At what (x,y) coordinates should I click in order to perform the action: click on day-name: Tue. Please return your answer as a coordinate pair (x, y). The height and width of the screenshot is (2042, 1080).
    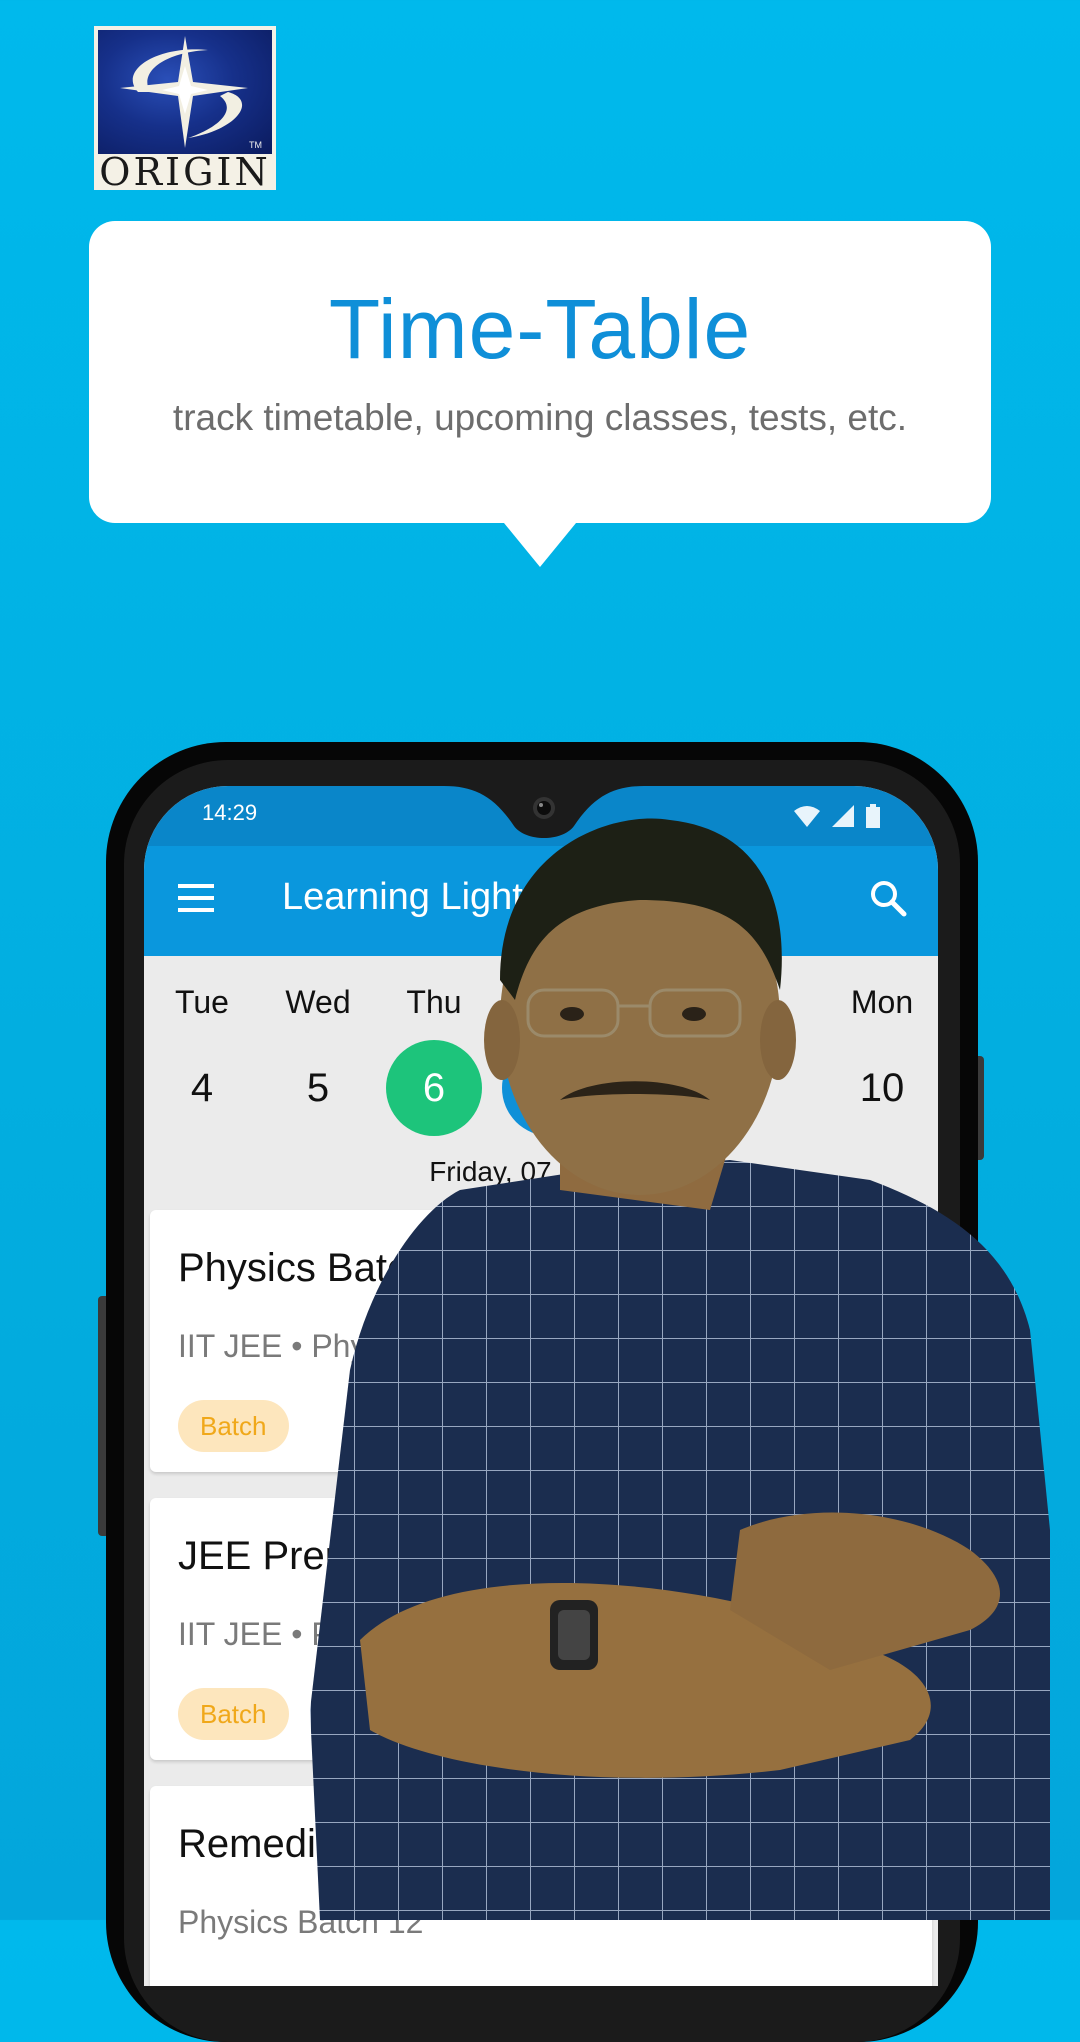
    Looking at the image, I should click on (202, 1002).